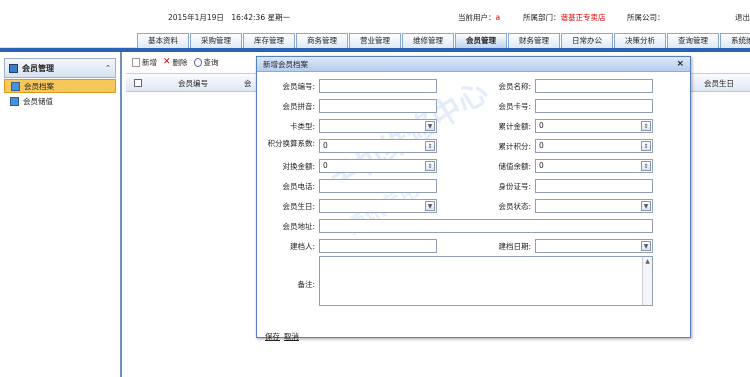  What do you see at coordinates (378, 146) in the screenshot?
I see `points-coef-input: 0 ⇕` at bounding box center [378, 146].